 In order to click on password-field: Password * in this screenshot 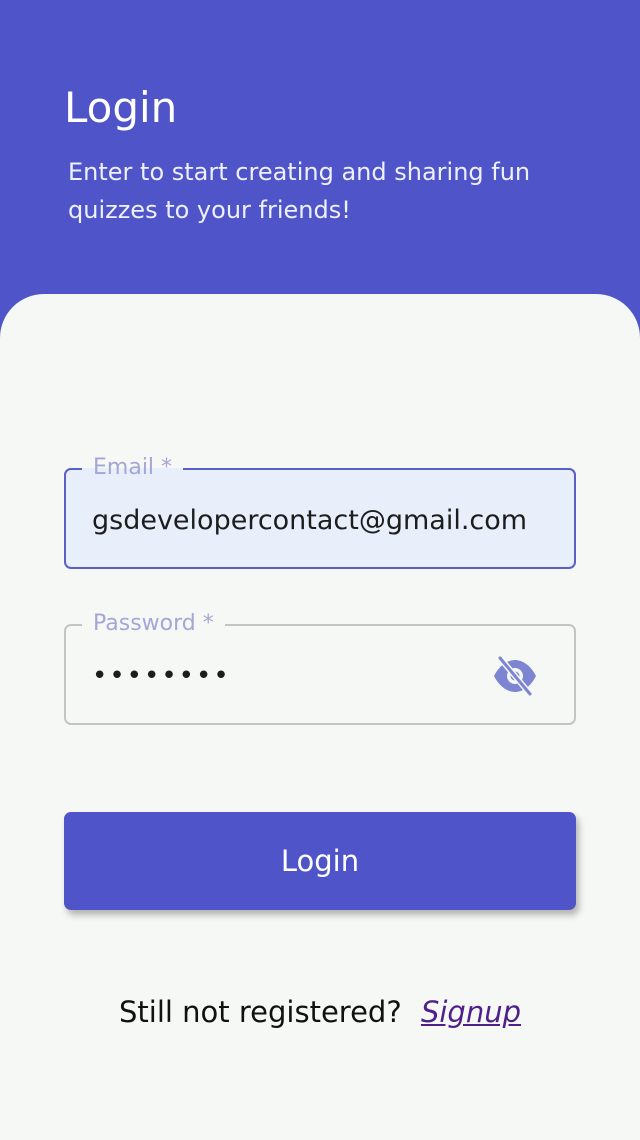, I will do `click(320, 667)`.